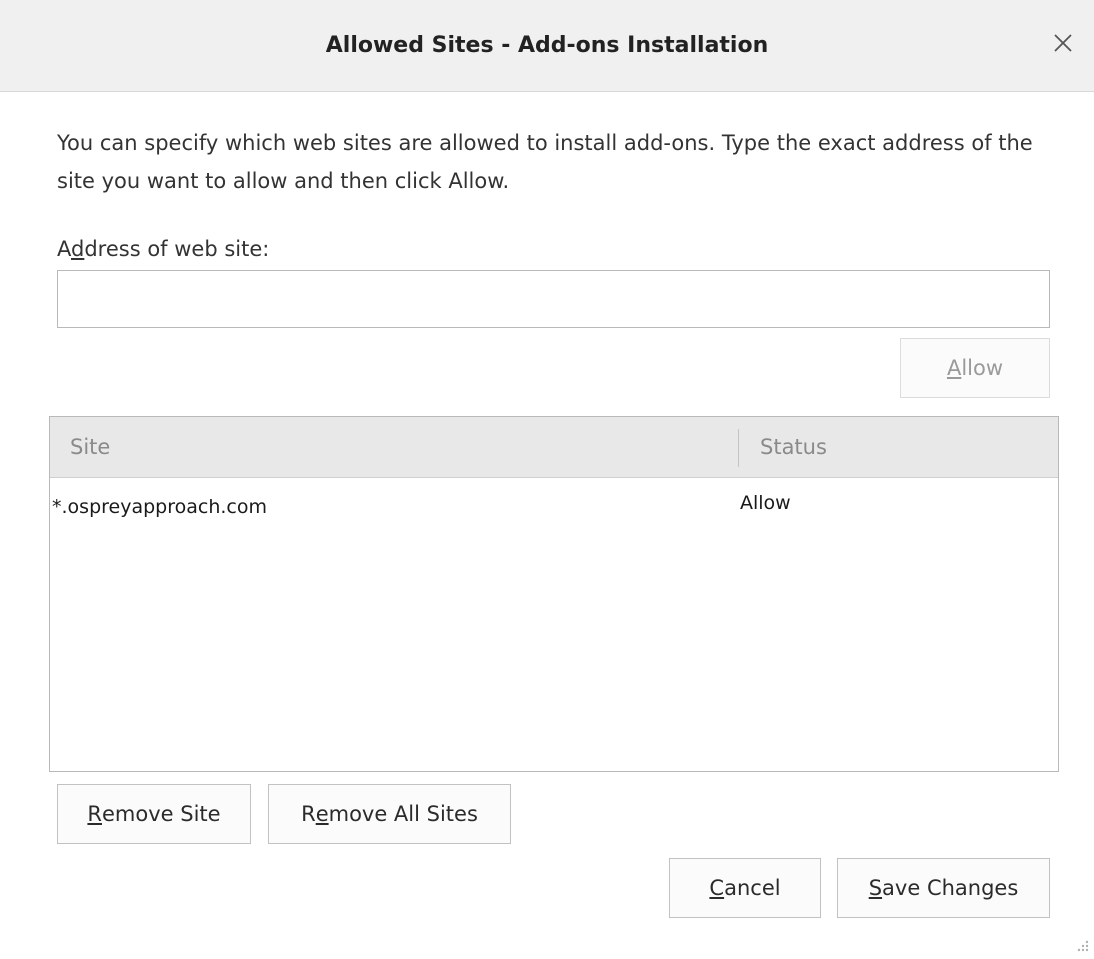 The height and width of the screenshot is (959, 1094). What do you see at coordinates (950, 888) in the screenshot?
I see `save-label: ave Changes` at bounding box center [950, 888].